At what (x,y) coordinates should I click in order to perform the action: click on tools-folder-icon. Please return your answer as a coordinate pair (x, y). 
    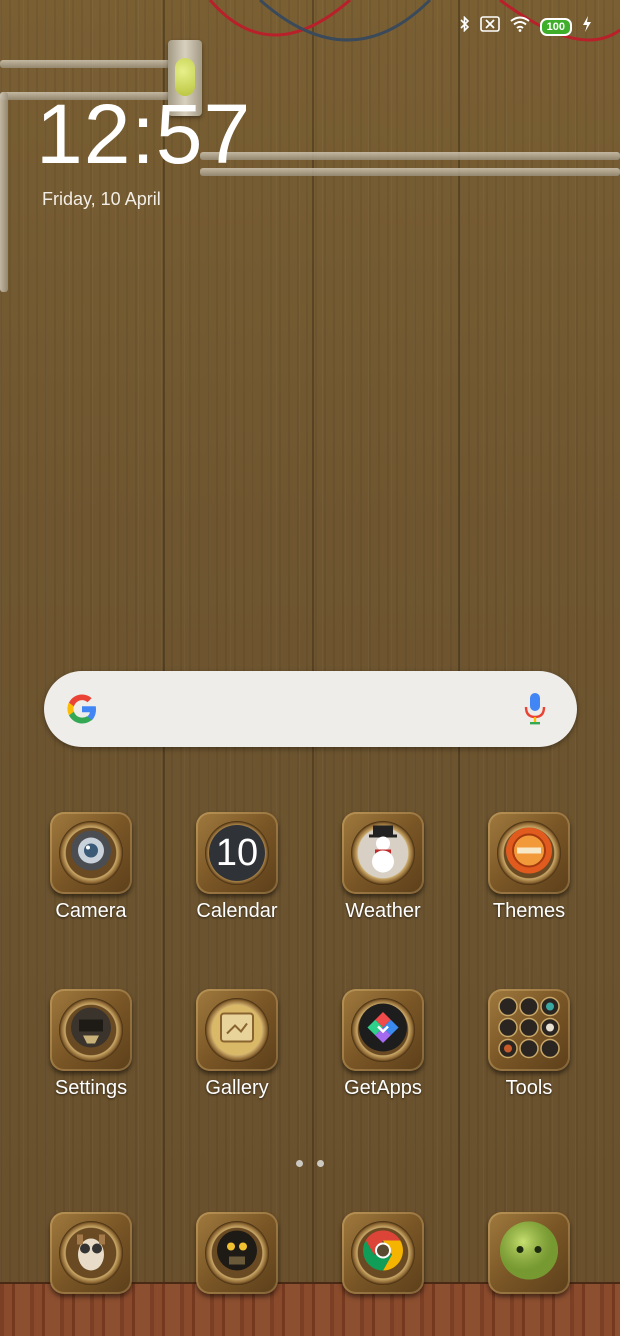
    Looking at the image, I should click on (529, 1030).